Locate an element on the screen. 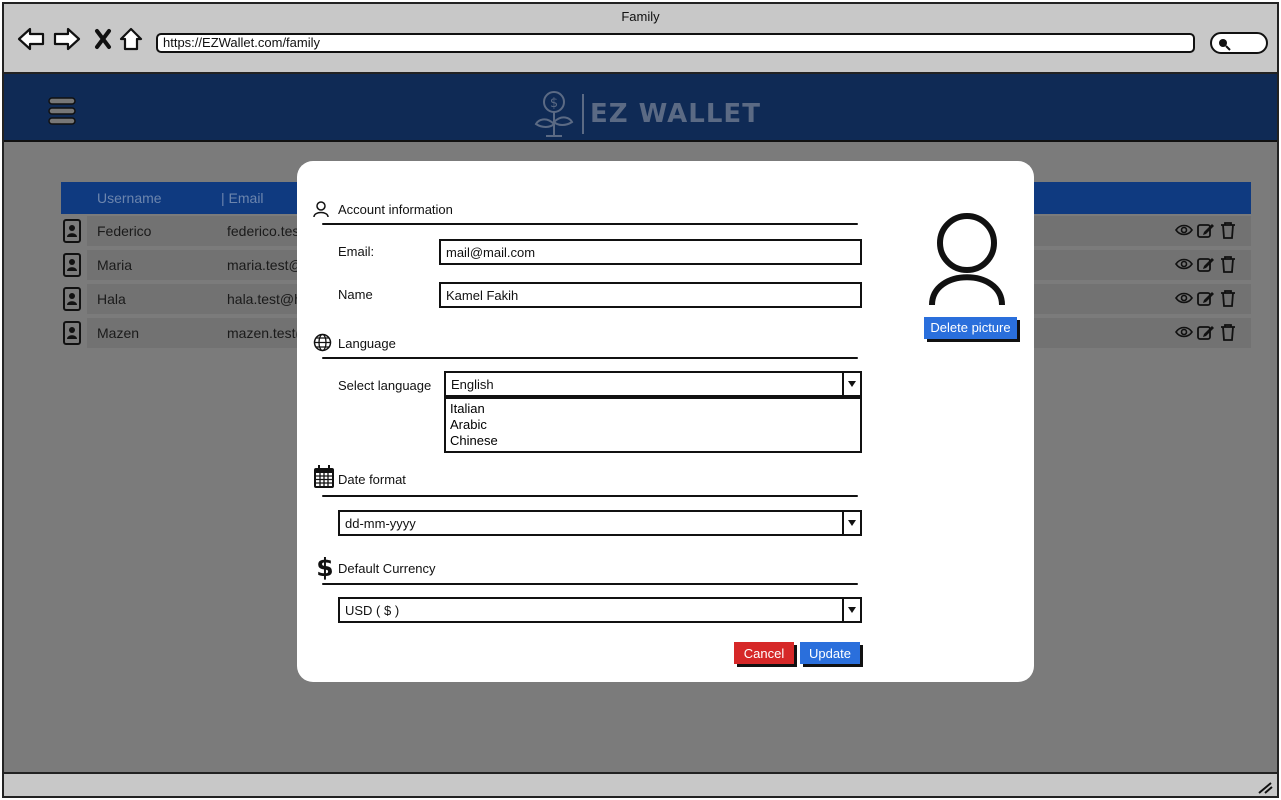  language-option: Italian is located at coordinates (653, 409).